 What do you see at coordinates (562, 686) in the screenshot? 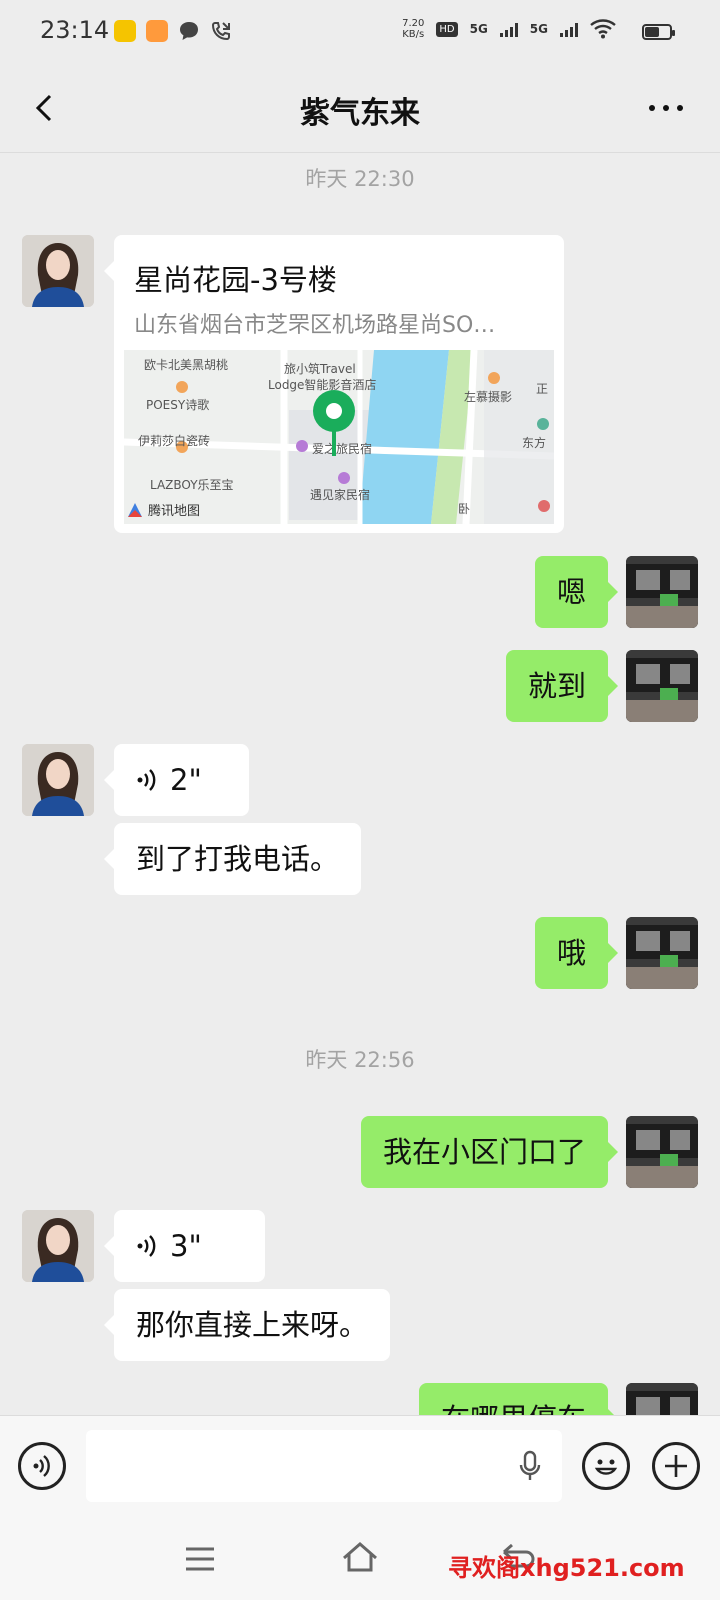
I see `outgoing-message: 就到` at bounding box center [562, 686].